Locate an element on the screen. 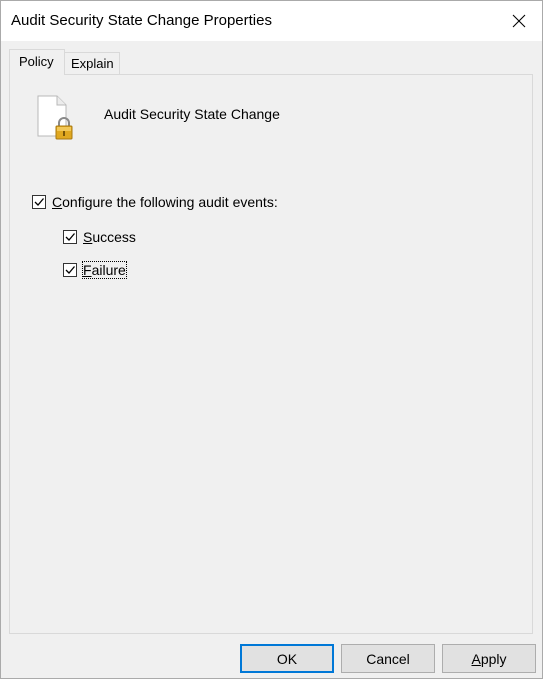  policy-name: Audit Security State Change is located at coordinates (192, 114).